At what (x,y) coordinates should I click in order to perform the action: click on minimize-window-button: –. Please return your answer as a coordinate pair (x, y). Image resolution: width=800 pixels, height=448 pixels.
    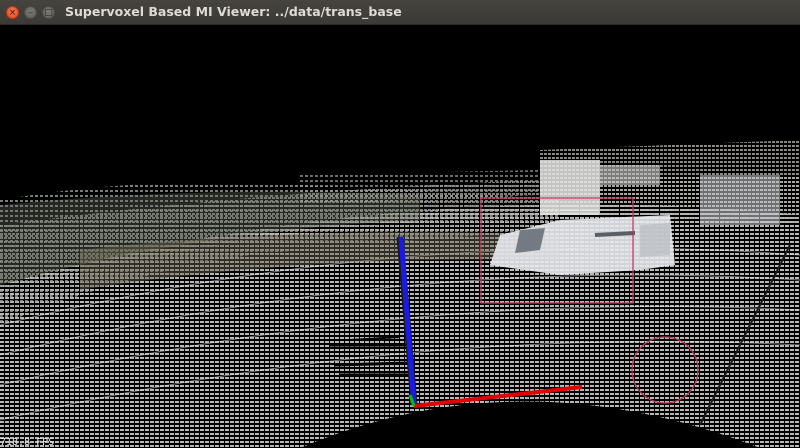
    Looking at the image, I should click on (30, 12).